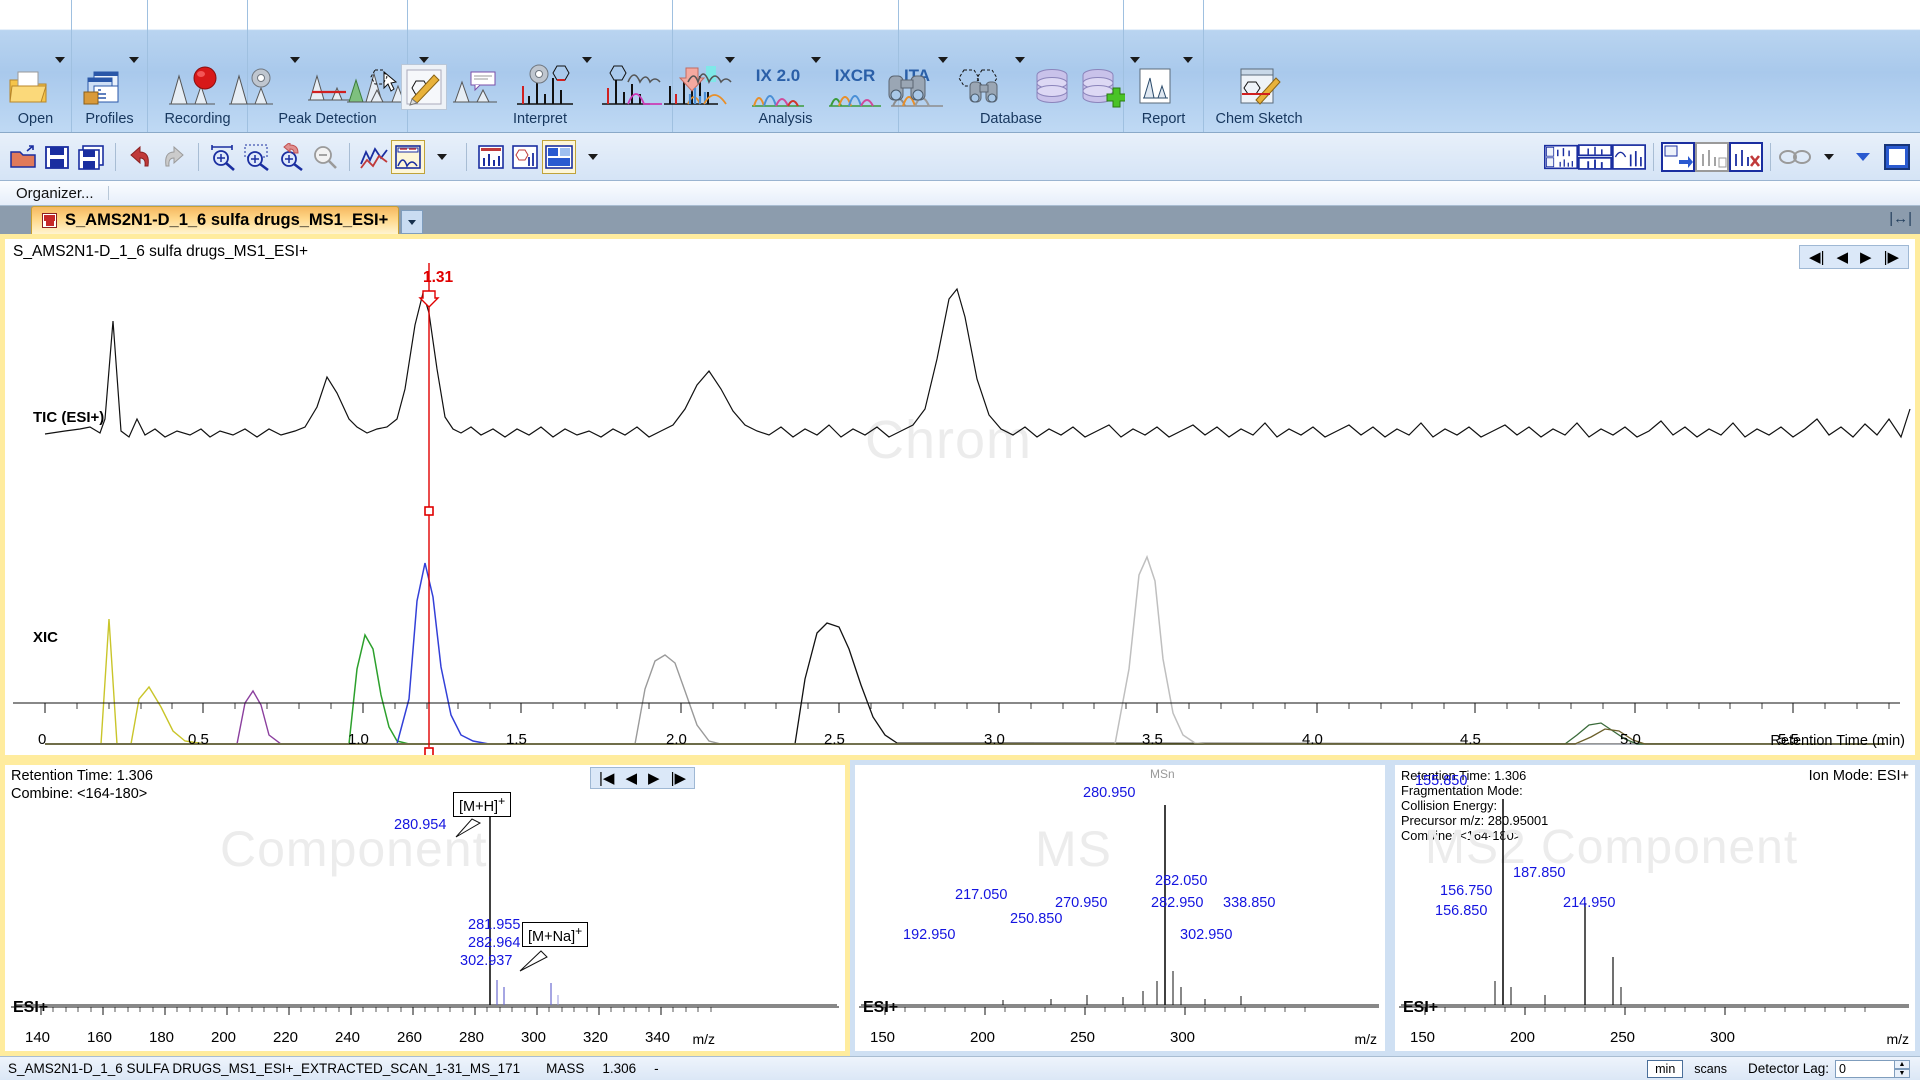  What do you see at coordinates (778, 87) in the screenshot?
I see `ix20-label-icon: IX 2.0` at bounding box center [778, 87].